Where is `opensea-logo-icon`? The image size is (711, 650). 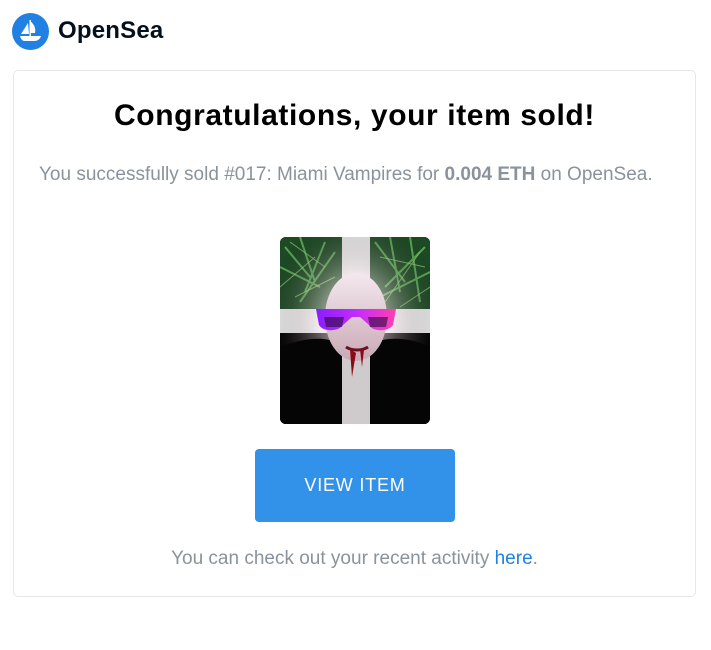 opensea-logo-icon is located at coordinates (30, 31).